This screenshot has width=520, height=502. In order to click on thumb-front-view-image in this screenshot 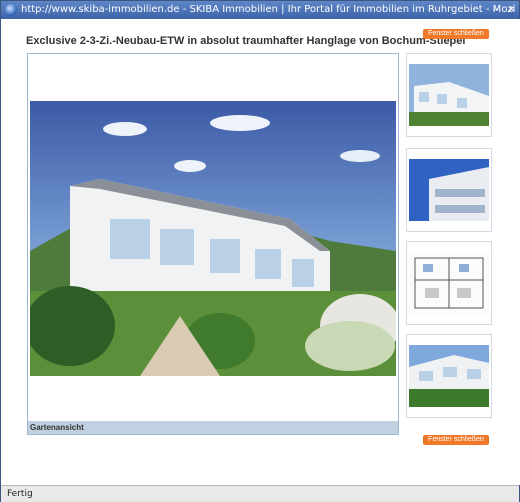, I will do `click(449, 376)`.